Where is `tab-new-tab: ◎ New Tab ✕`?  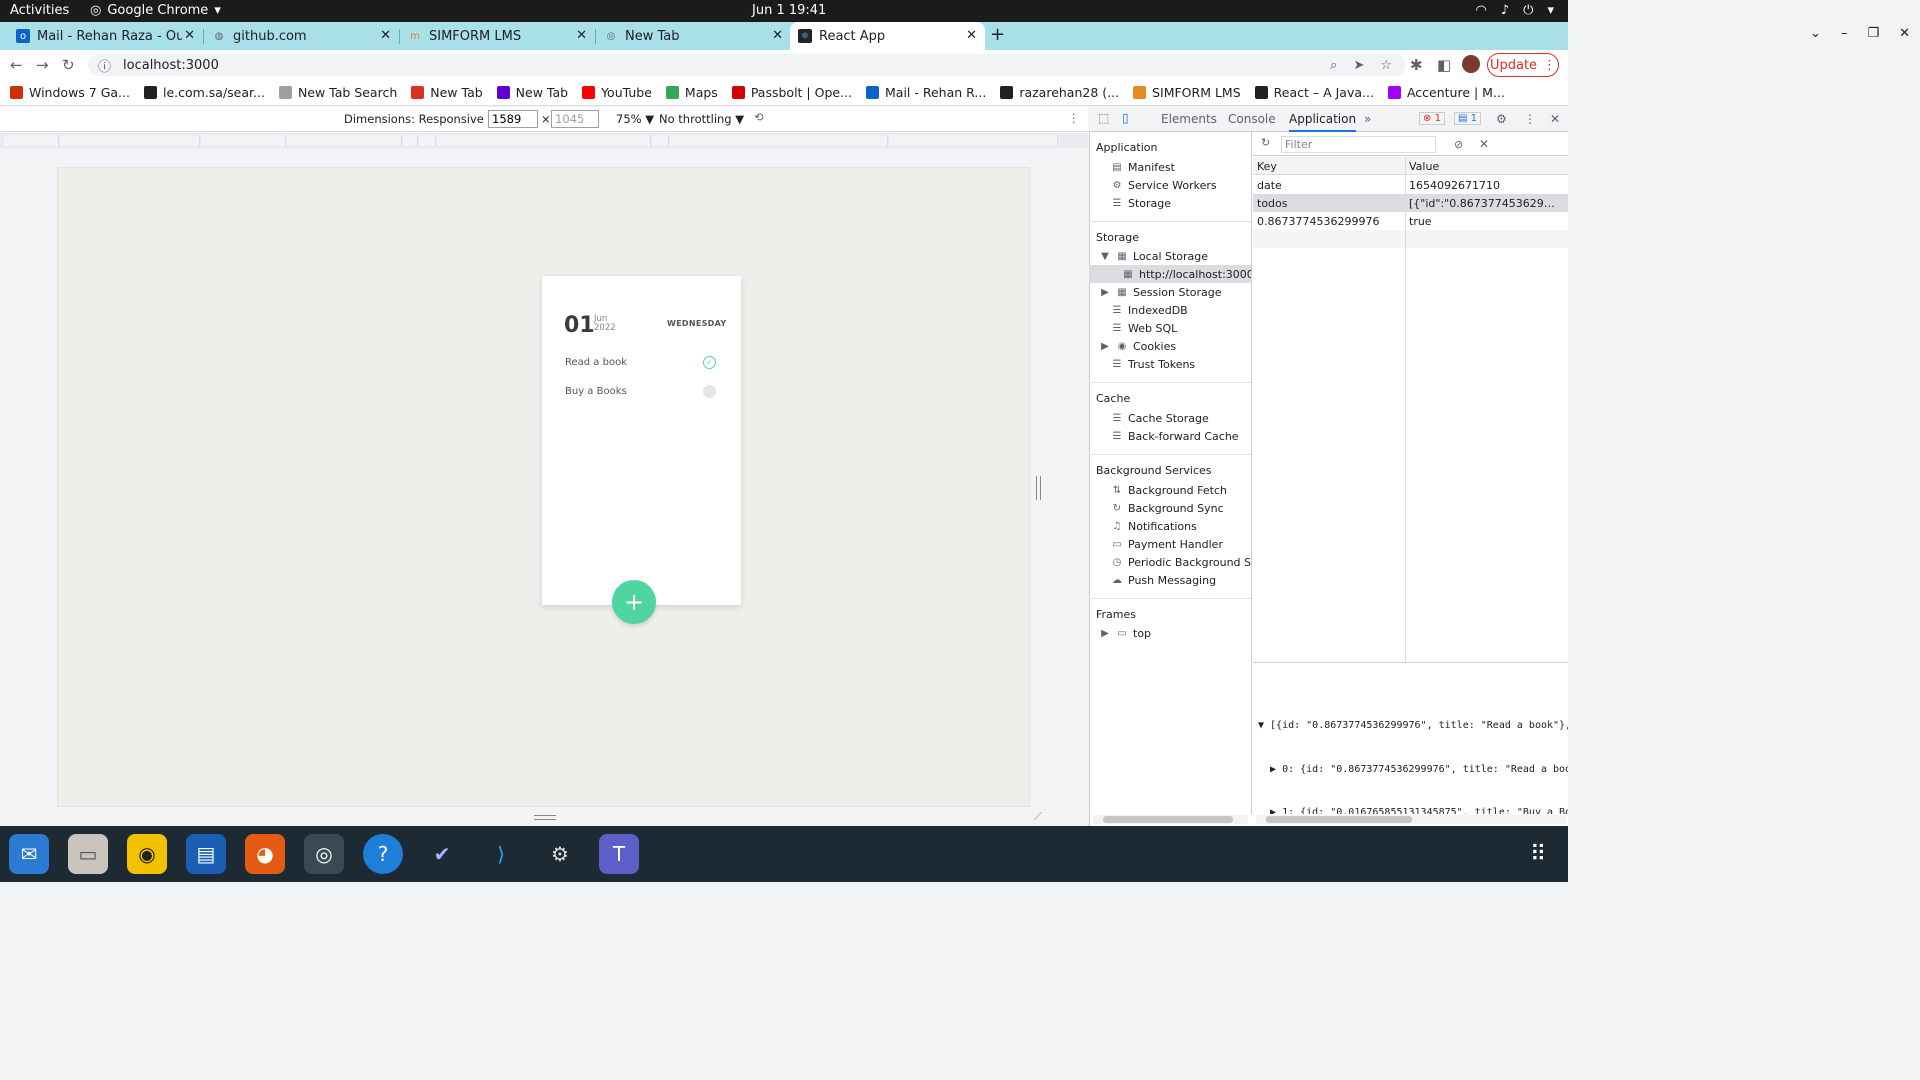 tab-new-tab: ◎ New Tab ✕ is located at coordinates (693, 36).